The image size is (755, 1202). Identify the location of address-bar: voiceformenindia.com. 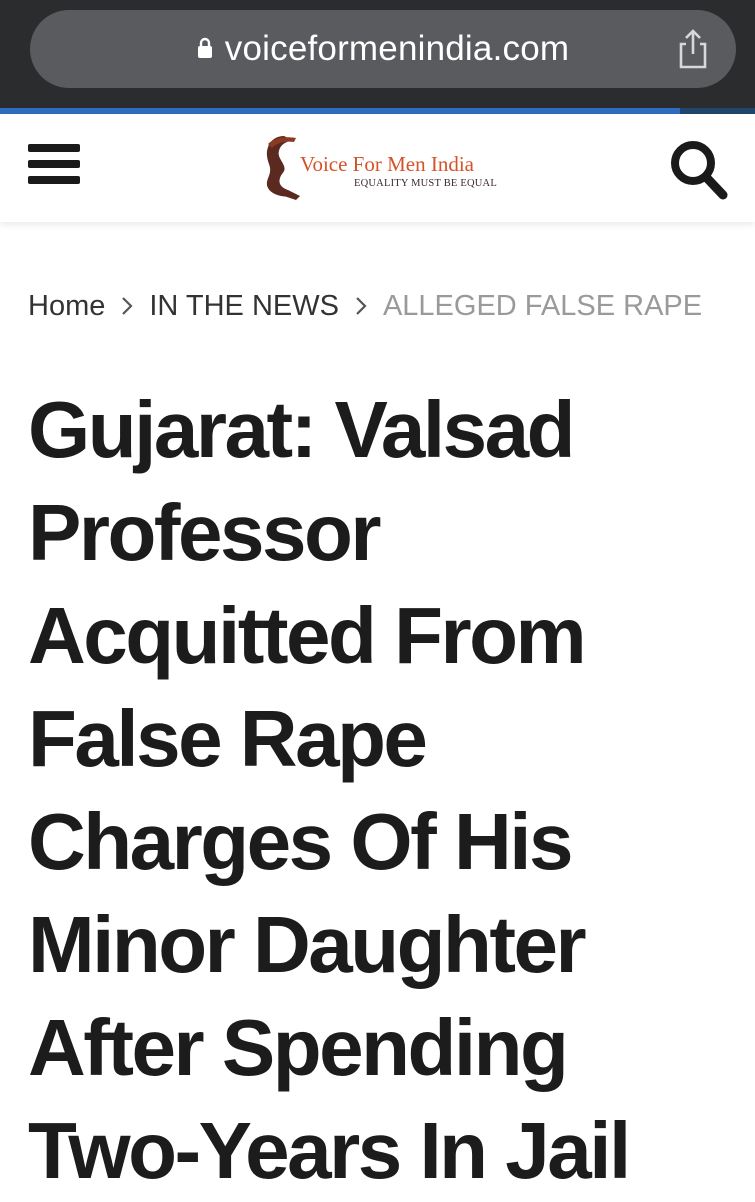
(383, 49).